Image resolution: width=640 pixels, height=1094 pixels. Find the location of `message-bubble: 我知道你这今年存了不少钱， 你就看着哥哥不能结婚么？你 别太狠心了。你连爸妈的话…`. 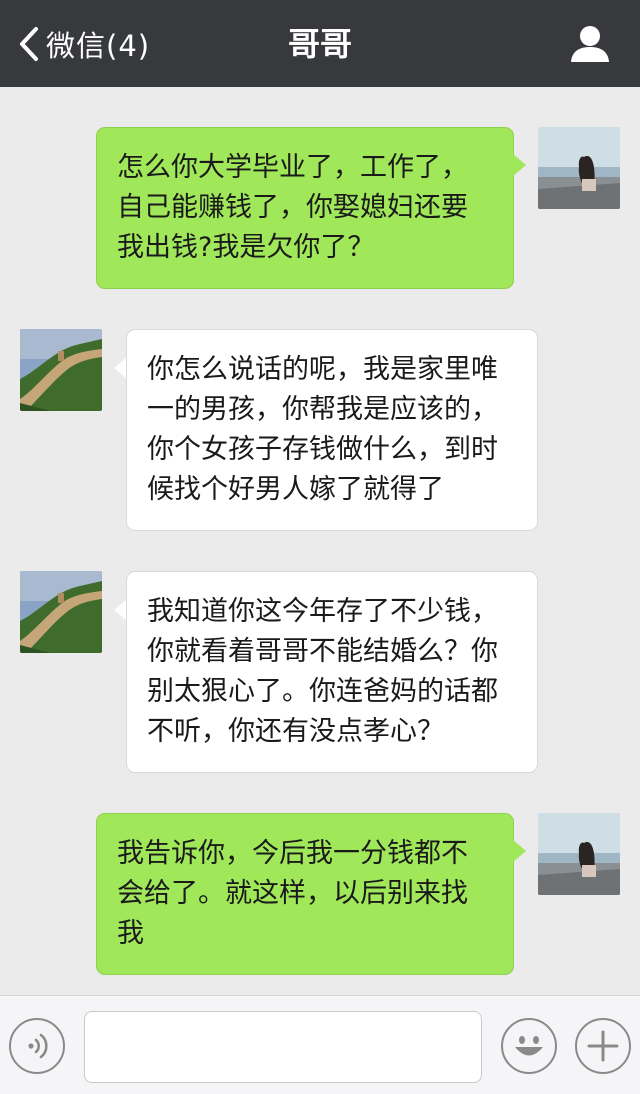

message-bubble: 我知道你这今年存了不少钱， 你就看着哥哥不能结婚么？你 别太狠心了。你连爸妈的话… is located at coordinates (332, 672).